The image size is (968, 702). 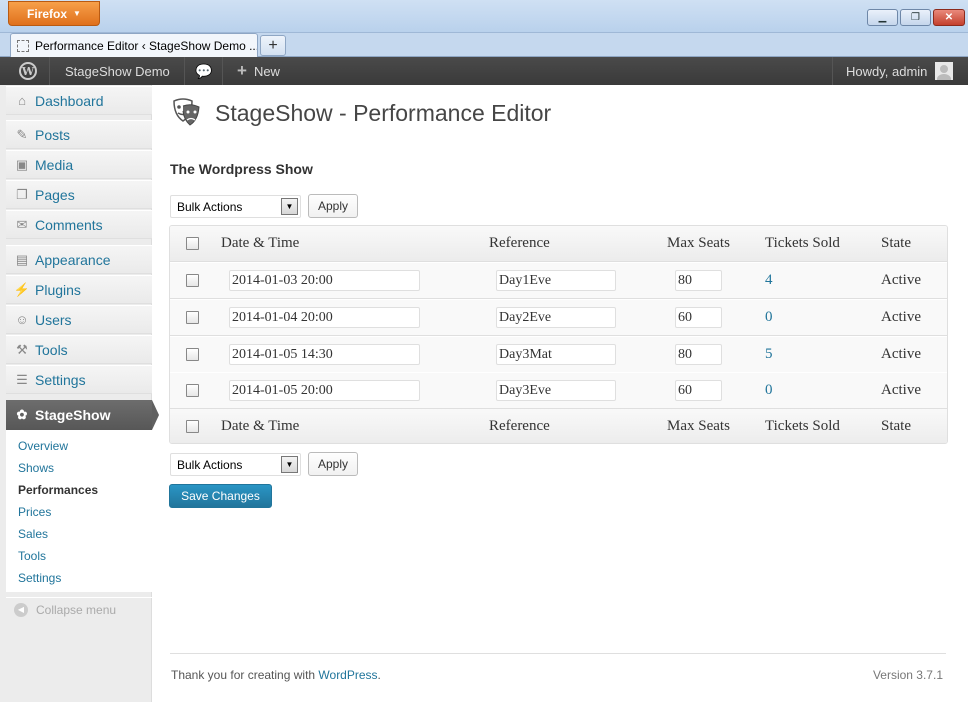 What do you see at coordinates (58, 289) in the screenshot?
I see `sidebar-item-label: Plugins` at bounding box center [58, 289].